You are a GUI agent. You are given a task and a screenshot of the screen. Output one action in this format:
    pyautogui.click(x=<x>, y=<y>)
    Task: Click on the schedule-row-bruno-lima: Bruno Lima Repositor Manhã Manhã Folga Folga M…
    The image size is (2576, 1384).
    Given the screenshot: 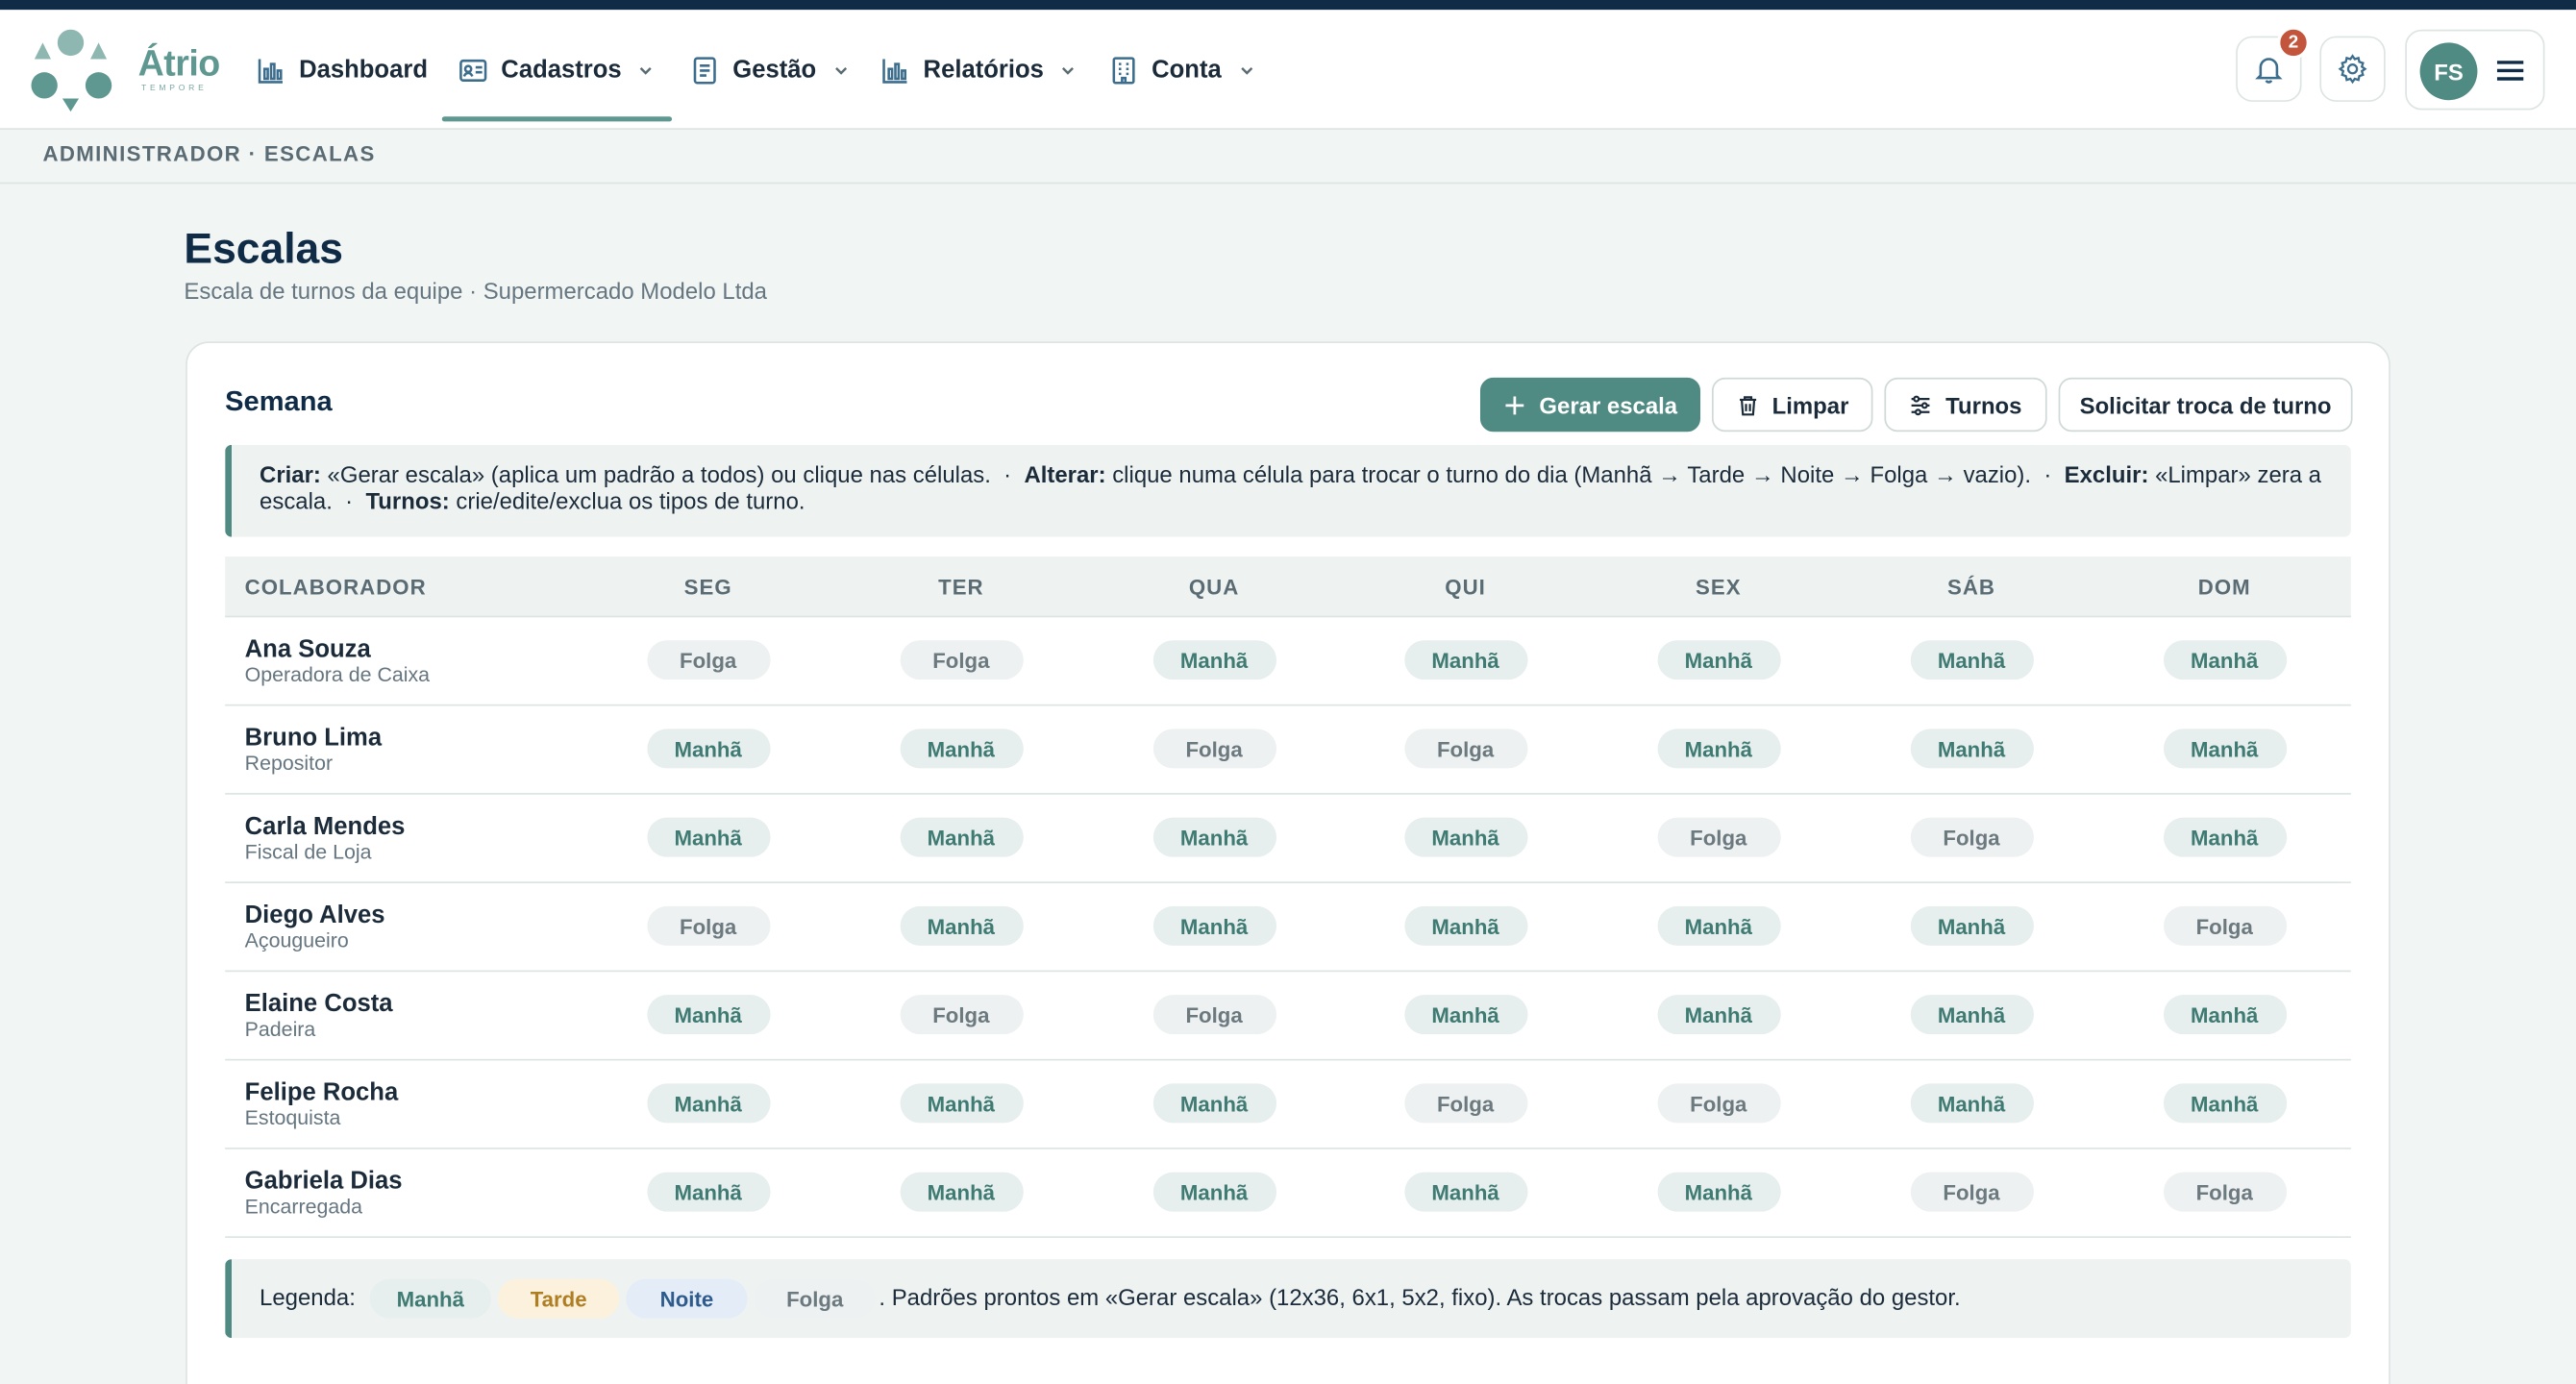 What is the action you would take?
    pyautogui.click(x=1288, y=750)
    